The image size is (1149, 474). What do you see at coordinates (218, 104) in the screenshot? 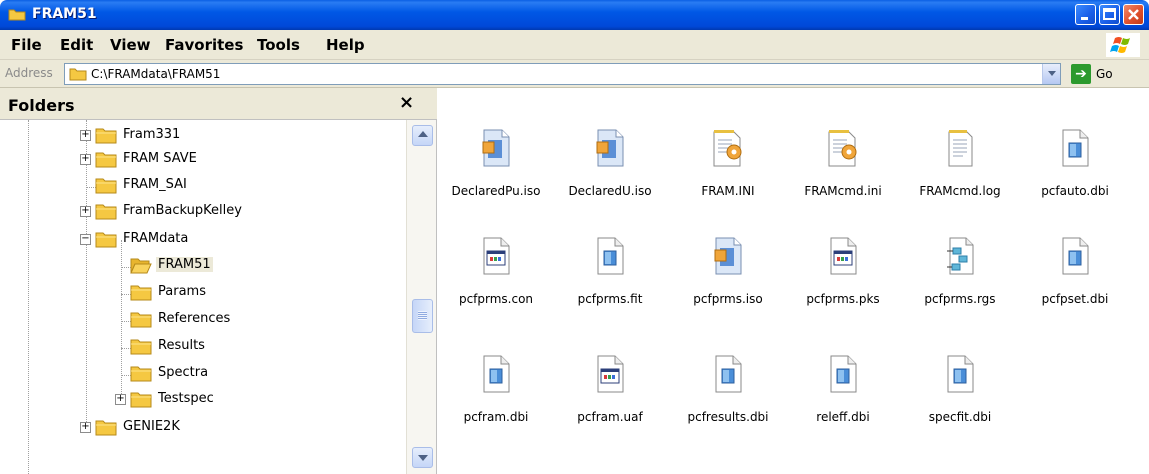
I see `folders-header: Folders ×` at bounding box center [218, 104].